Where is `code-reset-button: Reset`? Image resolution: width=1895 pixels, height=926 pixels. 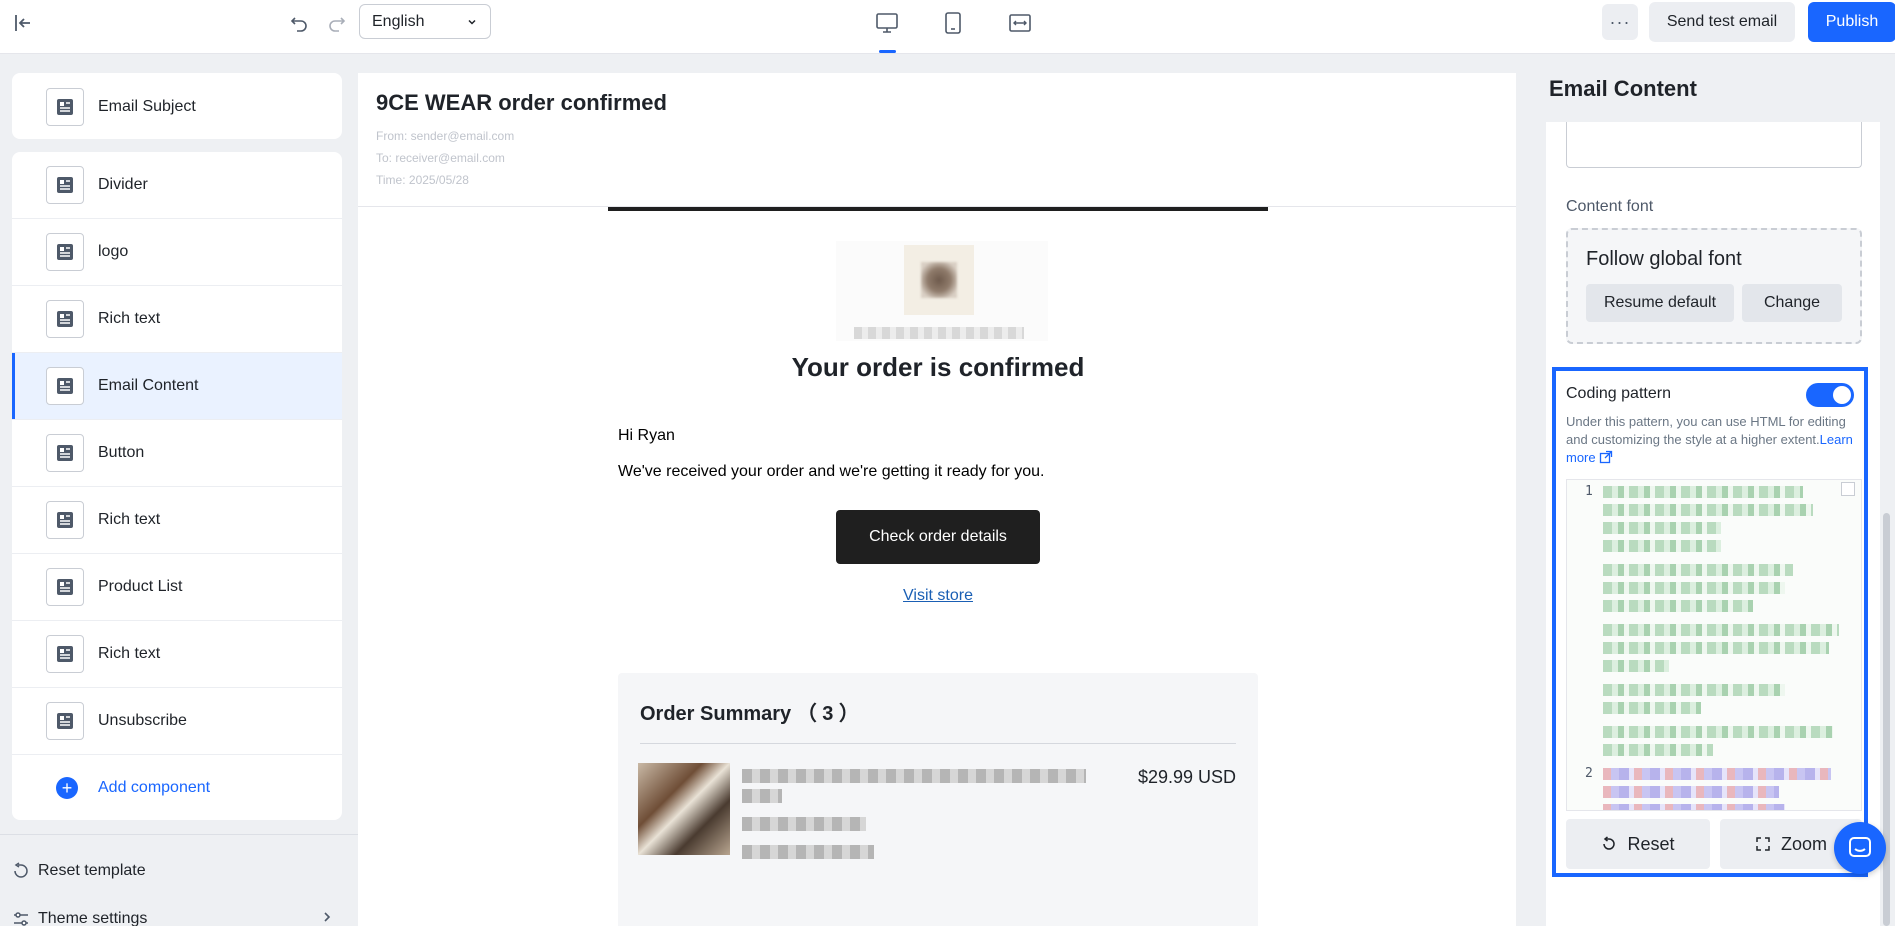
code-reset-button: Reset is located at coordinates (1638, 844).